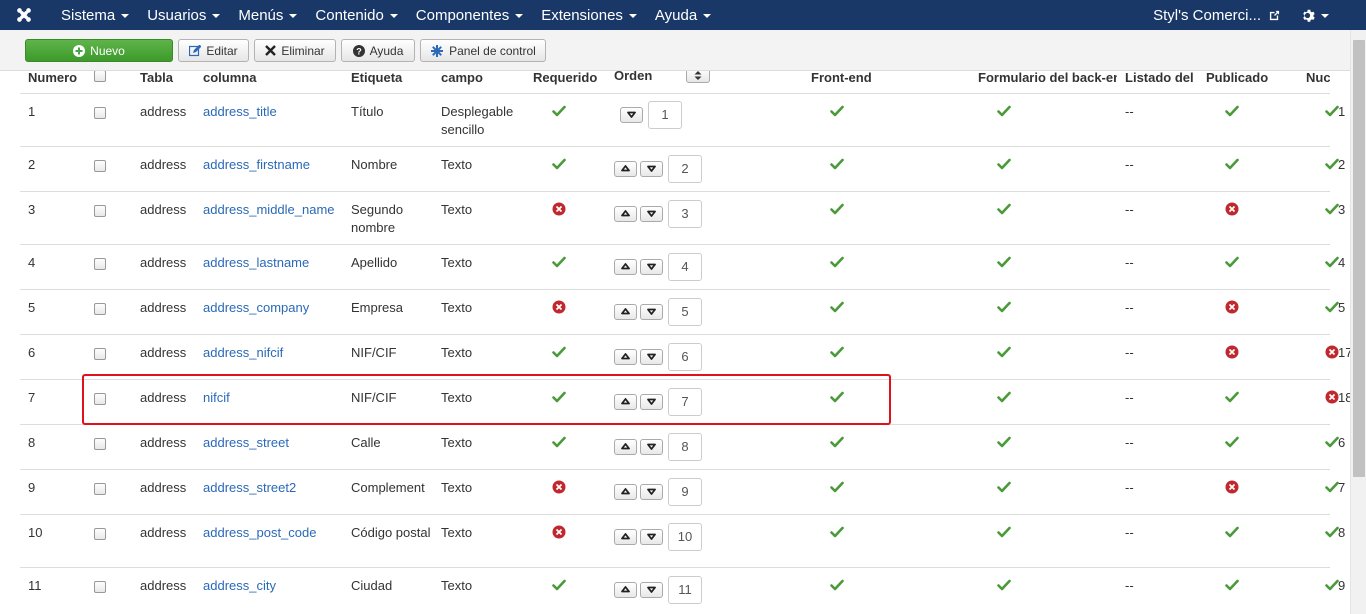 The width and height of the screenshot is (1366, 614). Describe the element at coordinates (685, 356) in the screenshot. I see `order-input: 6` at that location.